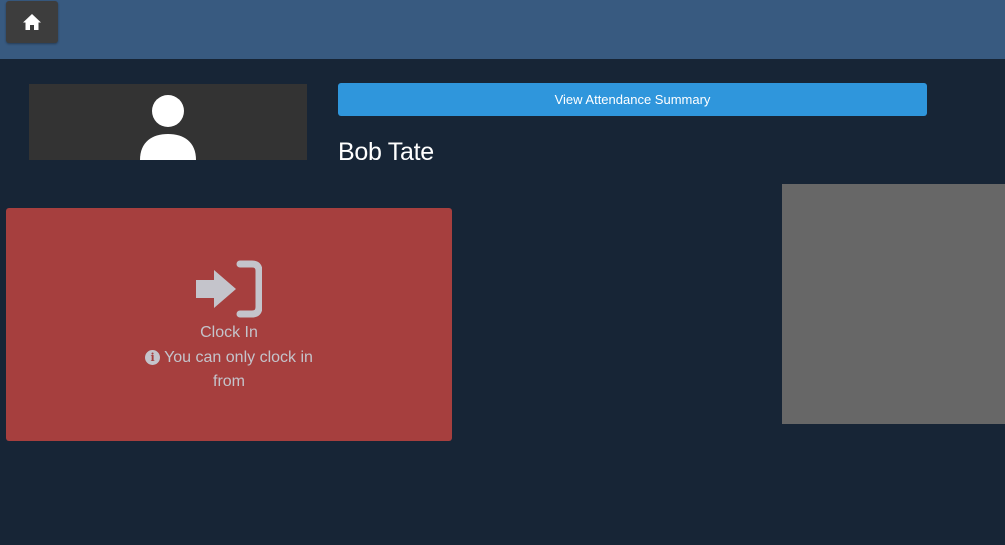 This screenshot has height=545, width=1005. I want to click on clock-in-note: i You can only clock in from, so click(229, 370).